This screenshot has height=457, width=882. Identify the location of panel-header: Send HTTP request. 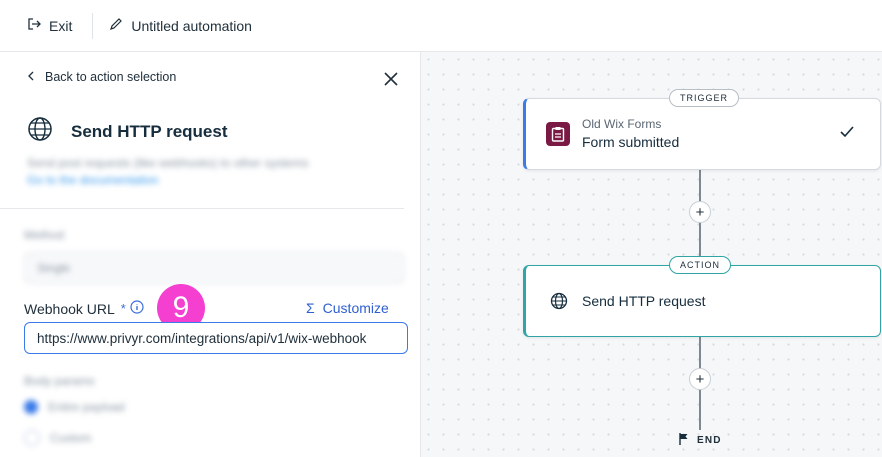
(127, 131).